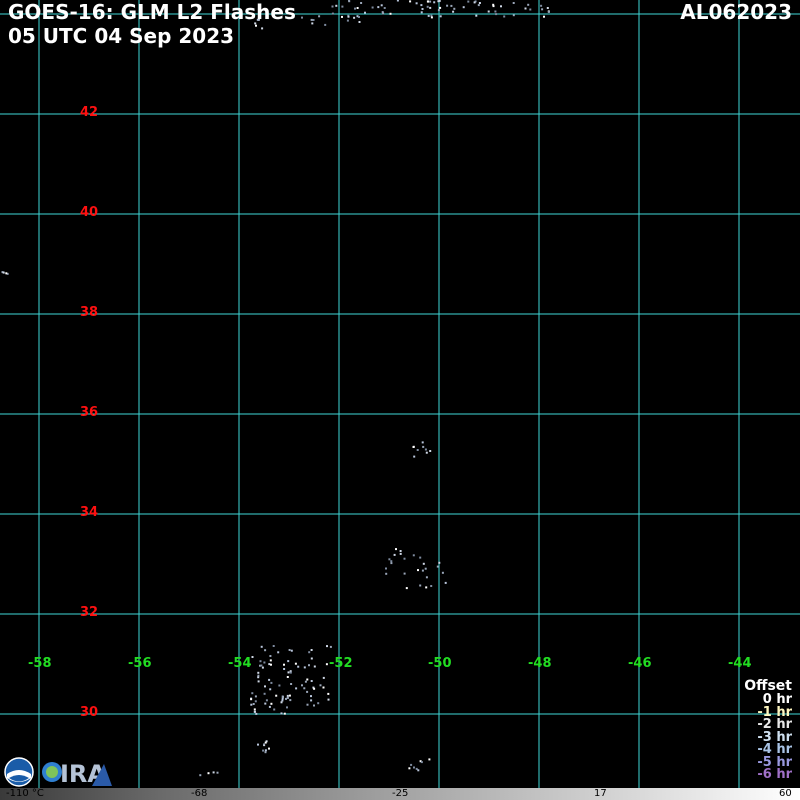  Describe the element at coordinates (77, 774) in the screenshot. I see `cira-logo: IRA` at that location.